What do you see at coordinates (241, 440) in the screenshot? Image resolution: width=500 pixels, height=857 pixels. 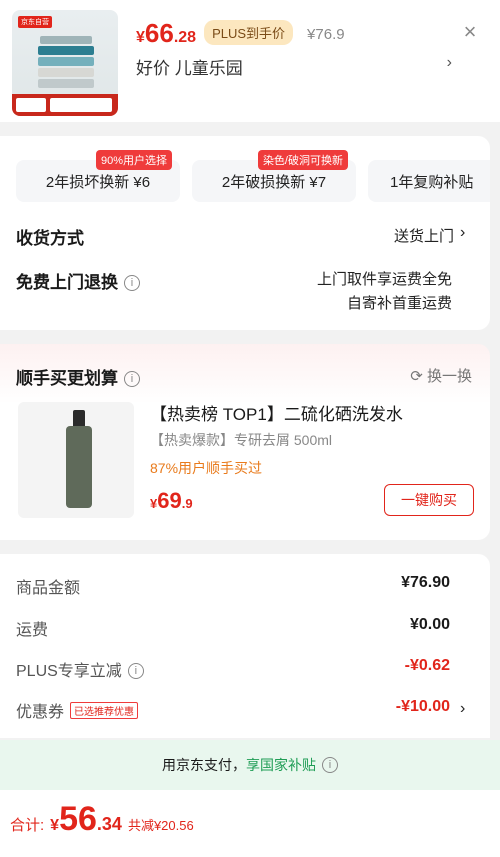 I see `addon-product-desc: 【热卖爆款】专研去屑 500ml` at bounding box center [241, 440].